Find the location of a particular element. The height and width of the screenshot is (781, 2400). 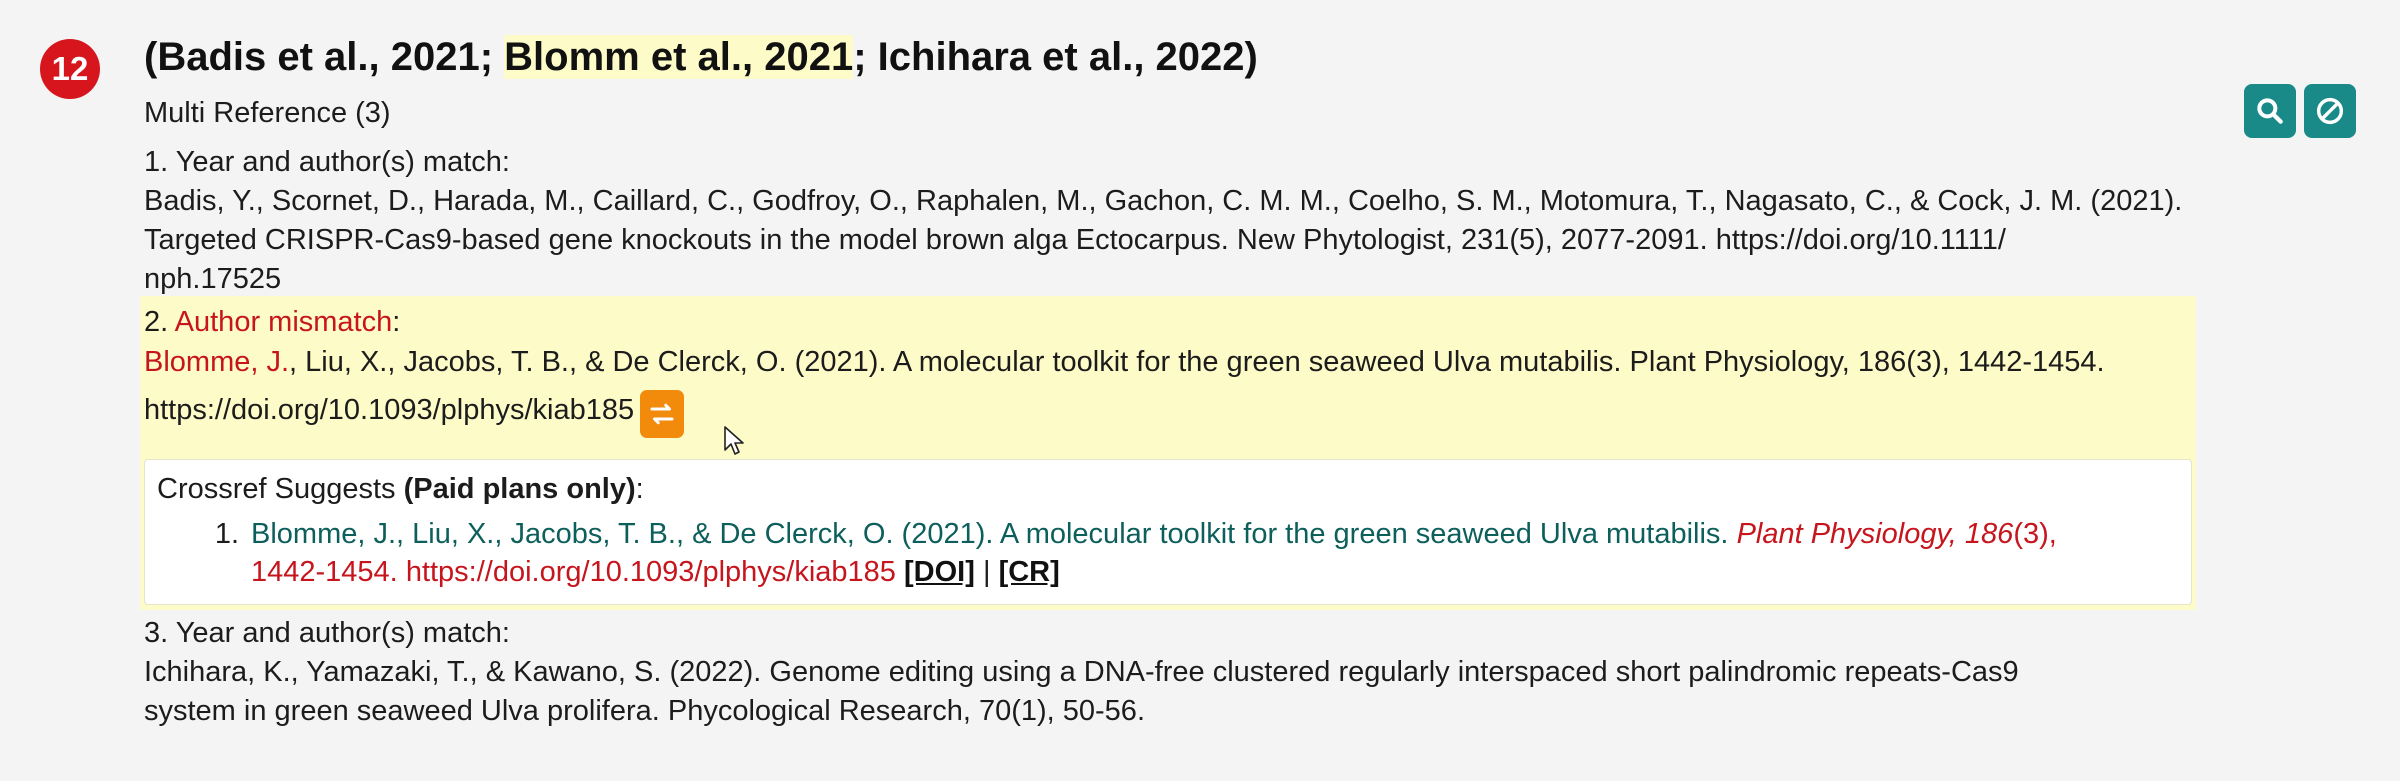

title-close-paren: ) is located at coordinates (1251, 57).